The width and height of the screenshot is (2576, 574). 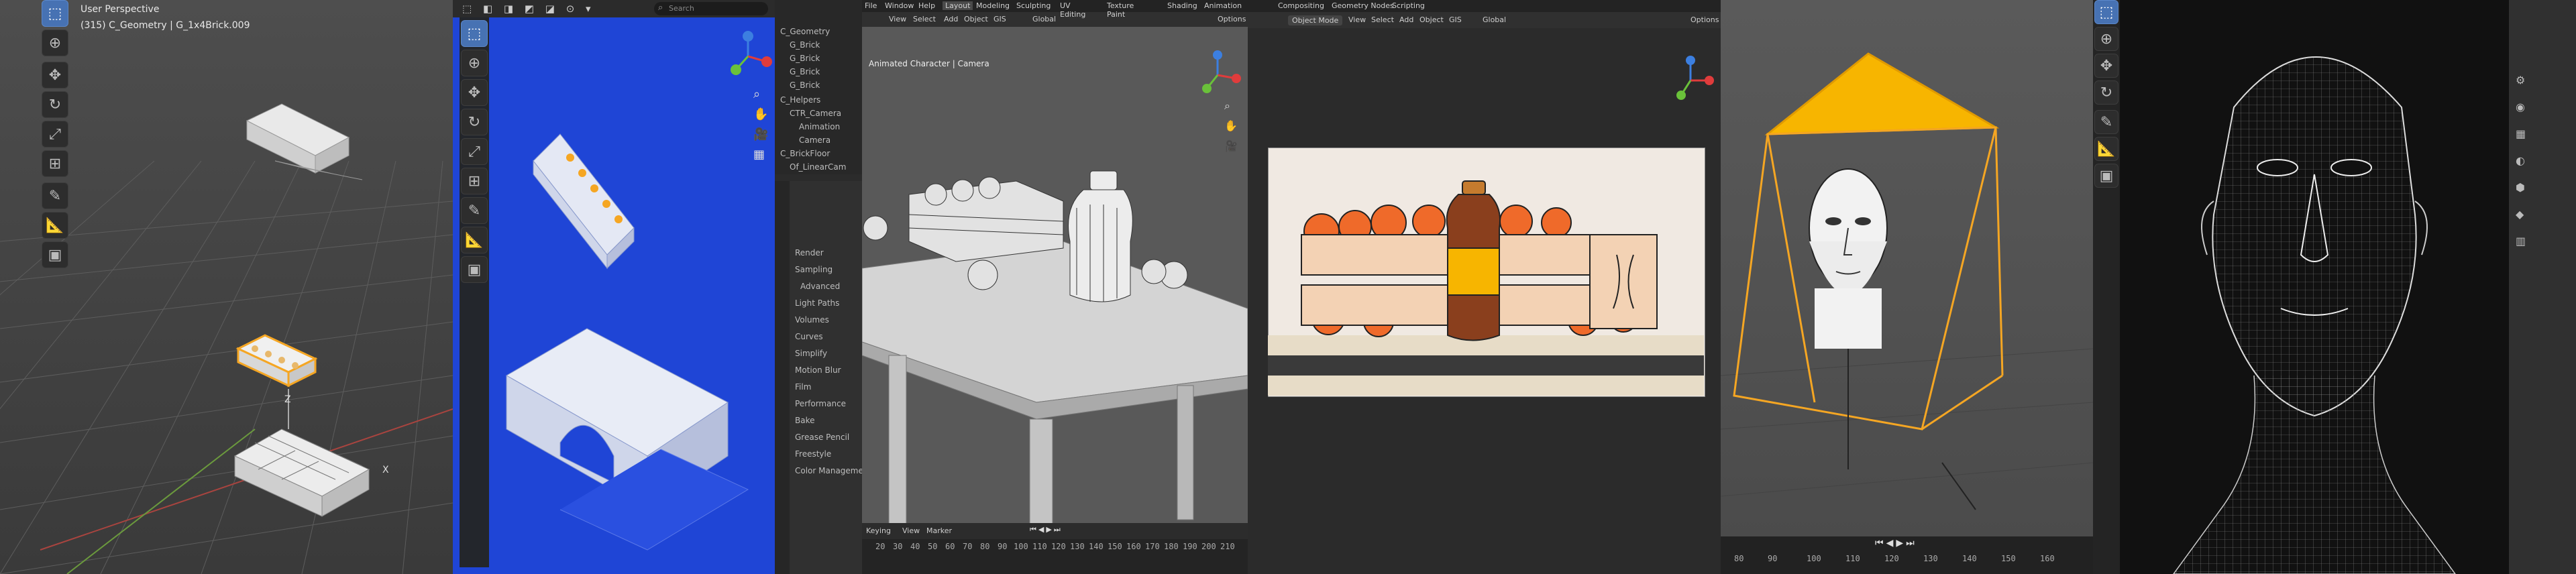 What do you see at coordinates (2106, 66) in the screenshot?
I see `move-tool: ✥` at bounding box center [2106, 66].